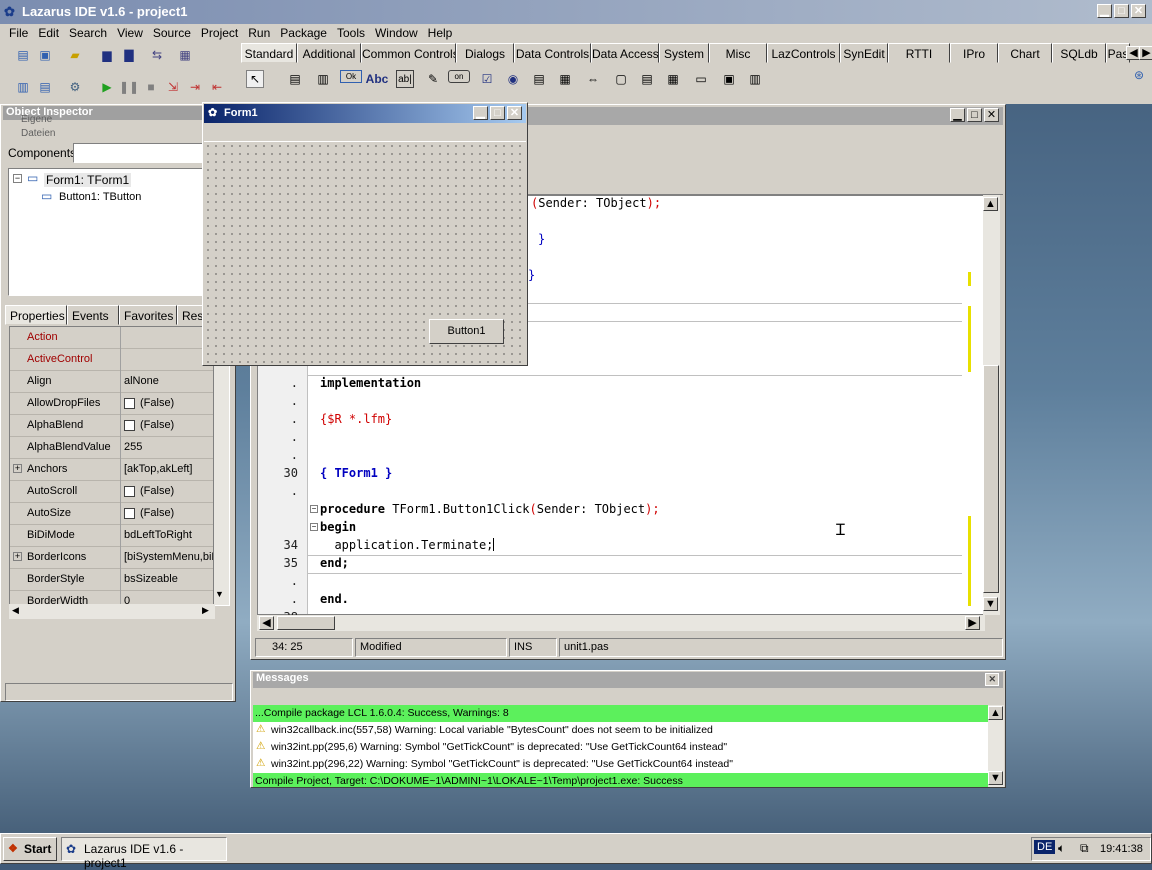  I want to click on palette-tab-standard: Standard, so click(269, 53).